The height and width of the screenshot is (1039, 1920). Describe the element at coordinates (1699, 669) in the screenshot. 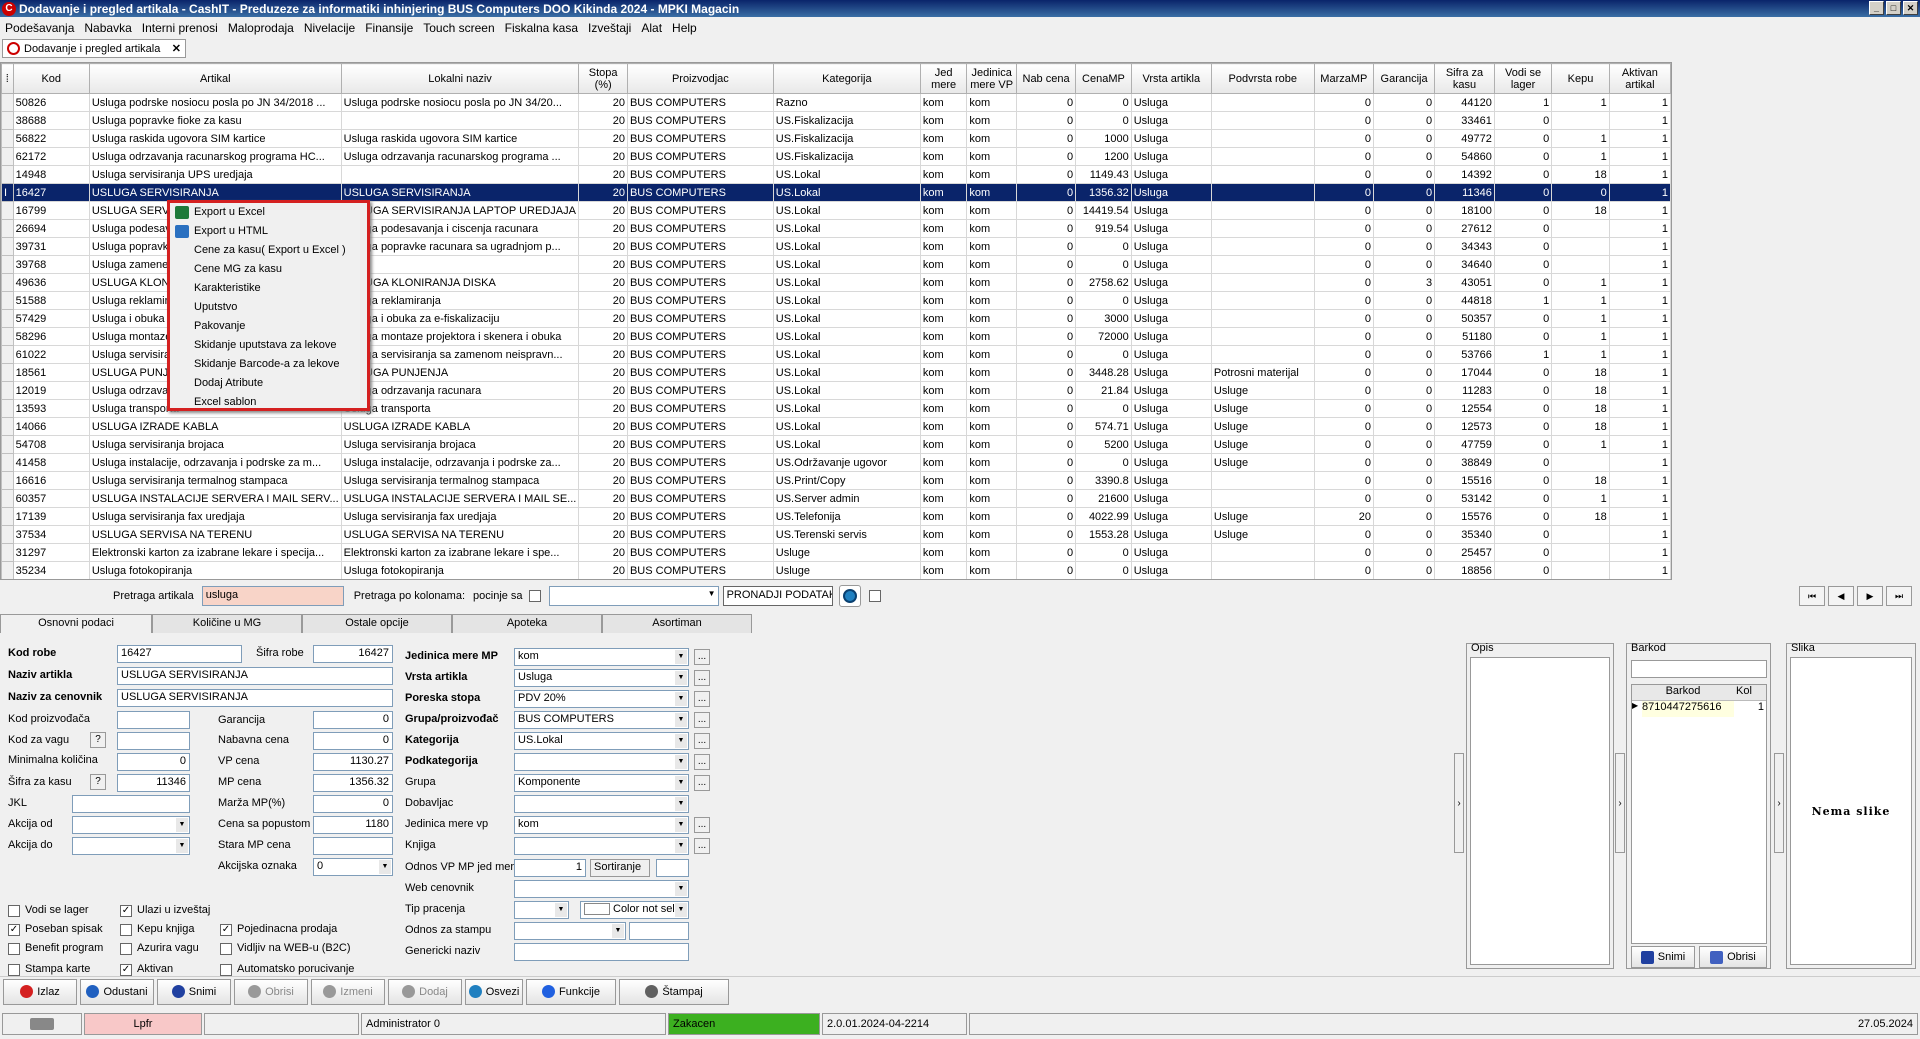

I see `barkod-input` at that location.